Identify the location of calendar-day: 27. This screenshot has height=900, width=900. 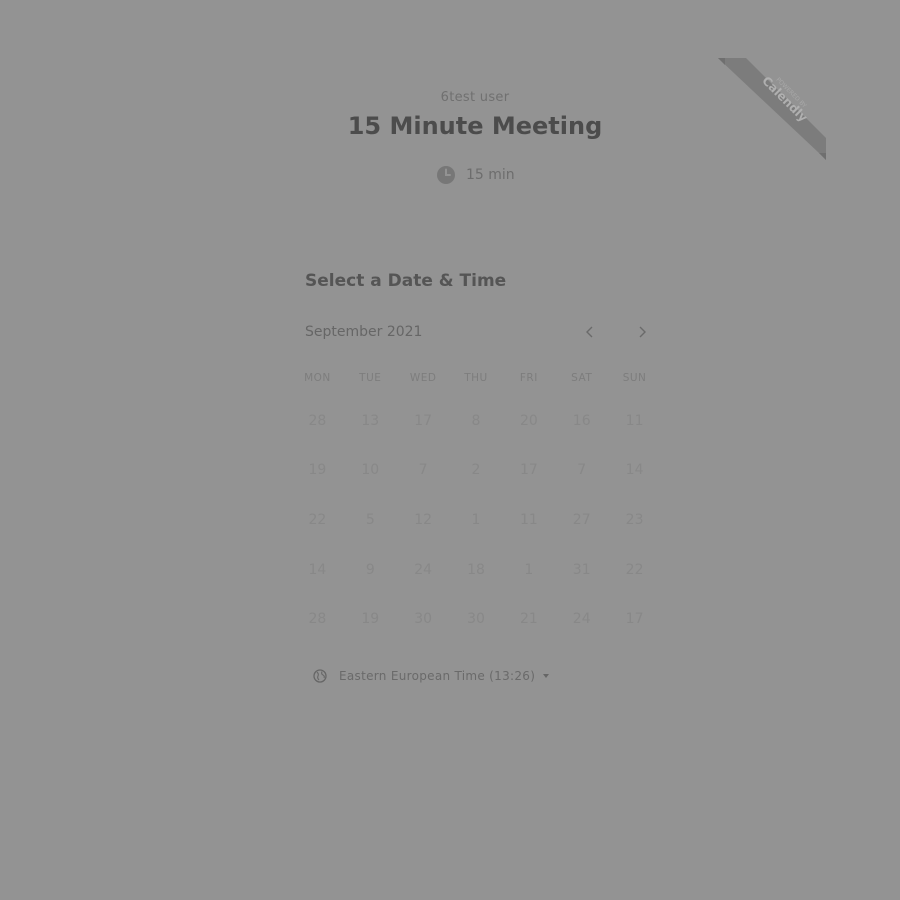
(581, 519).